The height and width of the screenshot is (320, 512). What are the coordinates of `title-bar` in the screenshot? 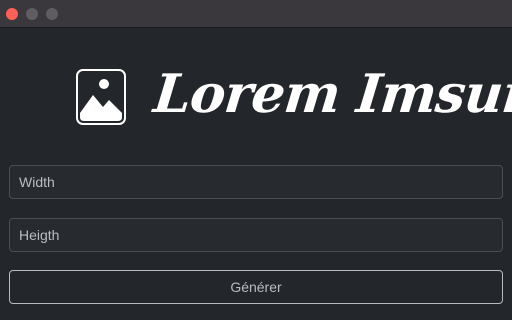 It's located at (256, 14).